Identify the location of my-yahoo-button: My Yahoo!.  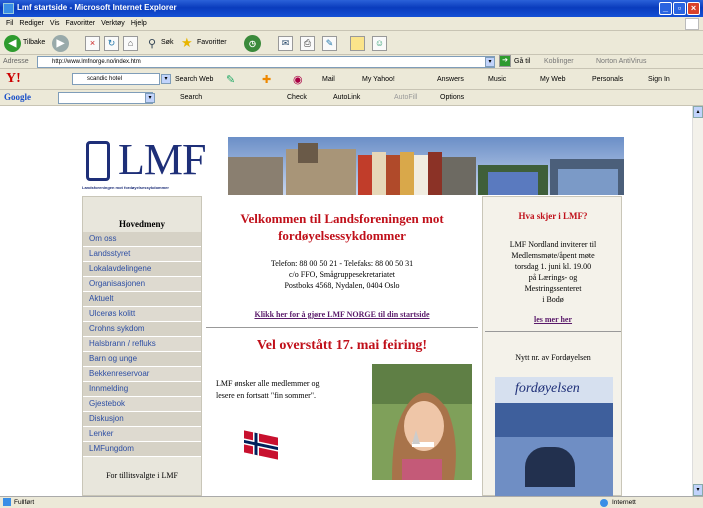
(378, 79).